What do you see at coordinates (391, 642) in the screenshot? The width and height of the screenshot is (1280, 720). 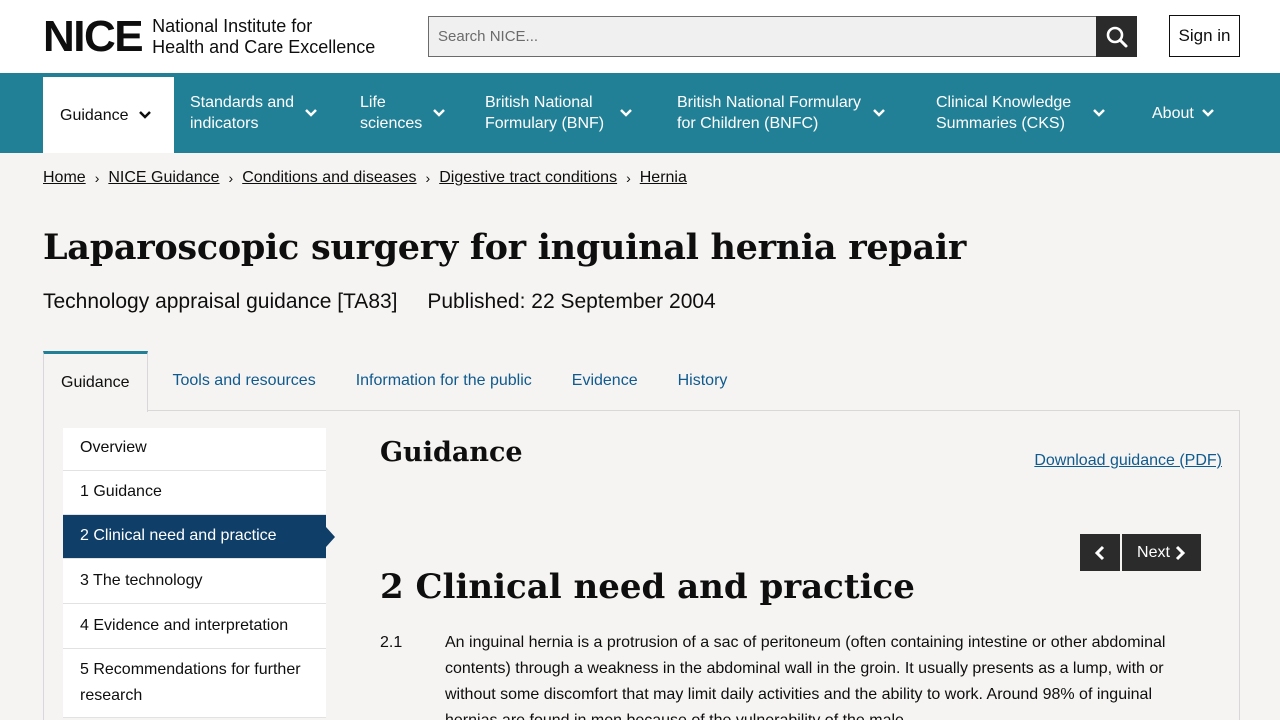 I see `paragraph-number: 2.1` at bounding box center [391, 642].